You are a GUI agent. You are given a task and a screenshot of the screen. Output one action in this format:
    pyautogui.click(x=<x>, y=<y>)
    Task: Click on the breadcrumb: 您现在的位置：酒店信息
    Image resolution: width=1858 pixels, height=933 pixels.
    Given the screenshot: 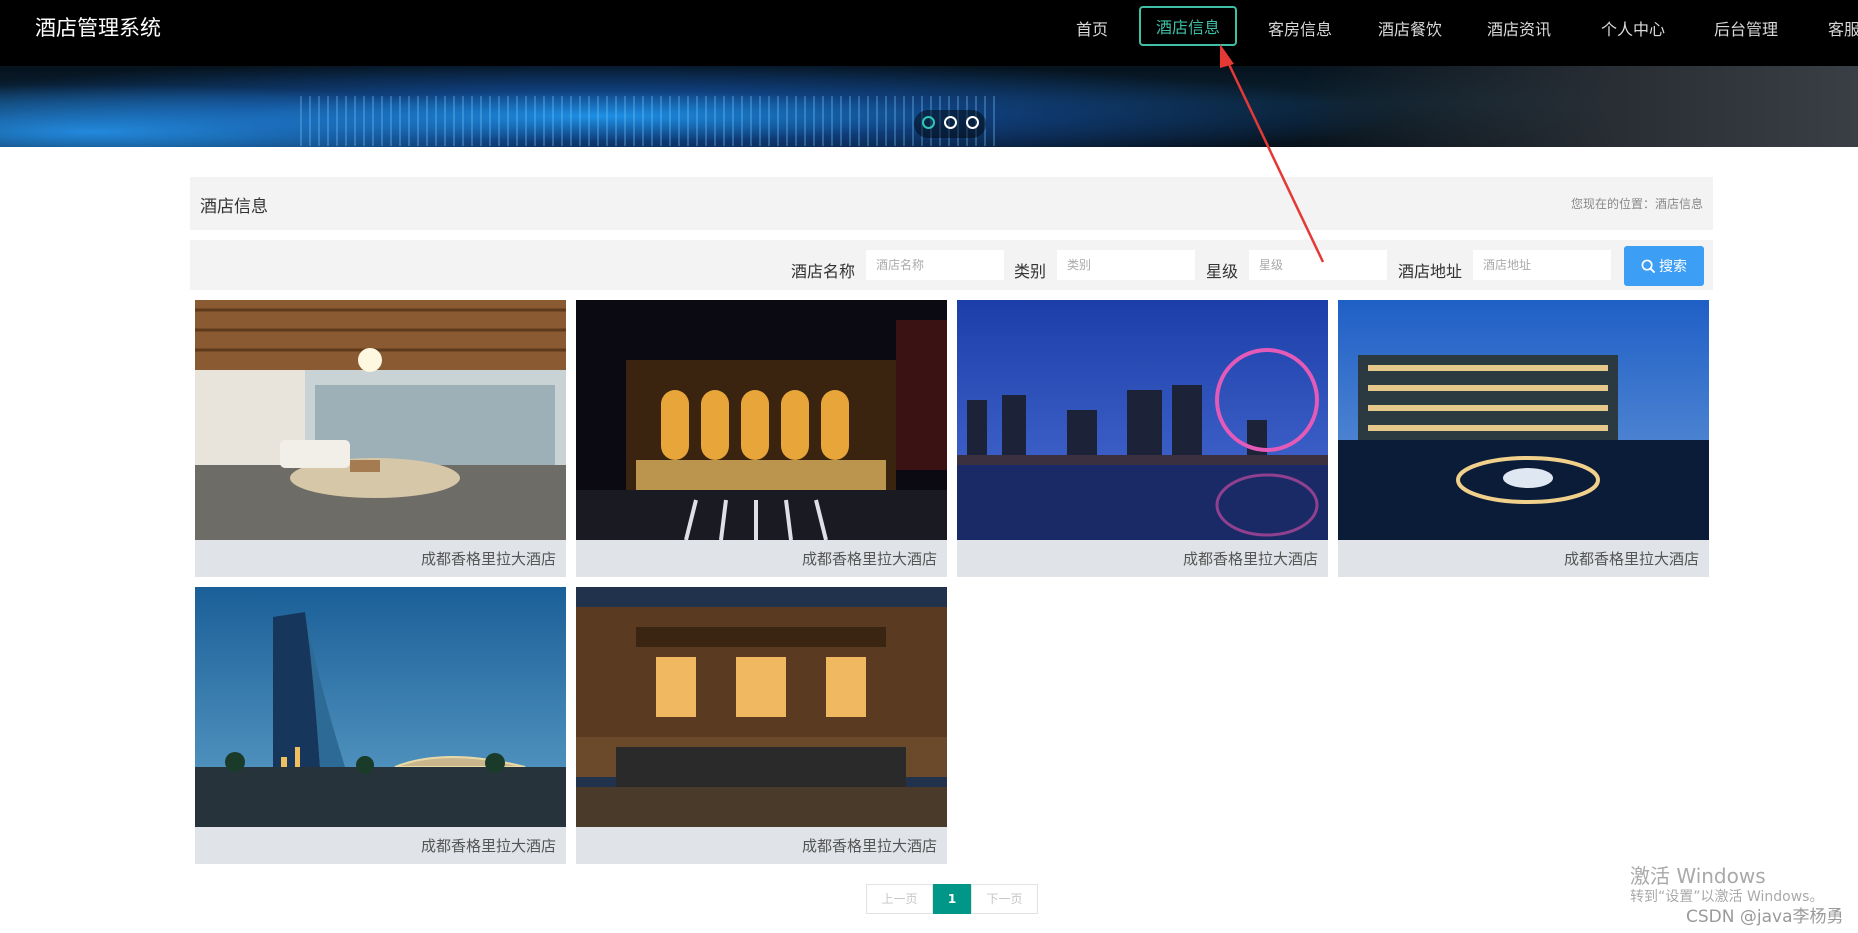 What is the action you would take?
    pyautogui.click(x=1636, y=204)
    